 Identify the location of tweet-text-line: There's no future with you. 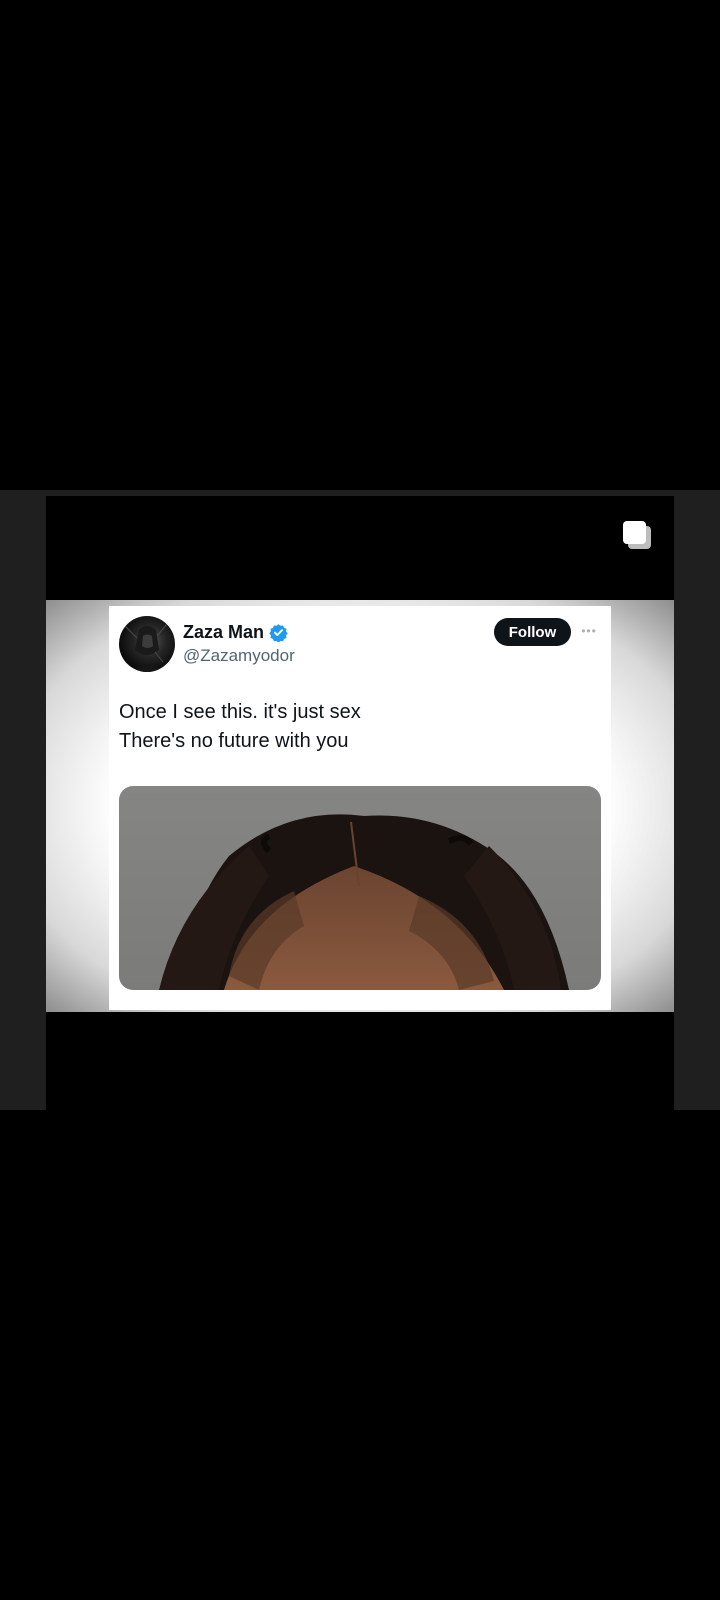
(234, 741).